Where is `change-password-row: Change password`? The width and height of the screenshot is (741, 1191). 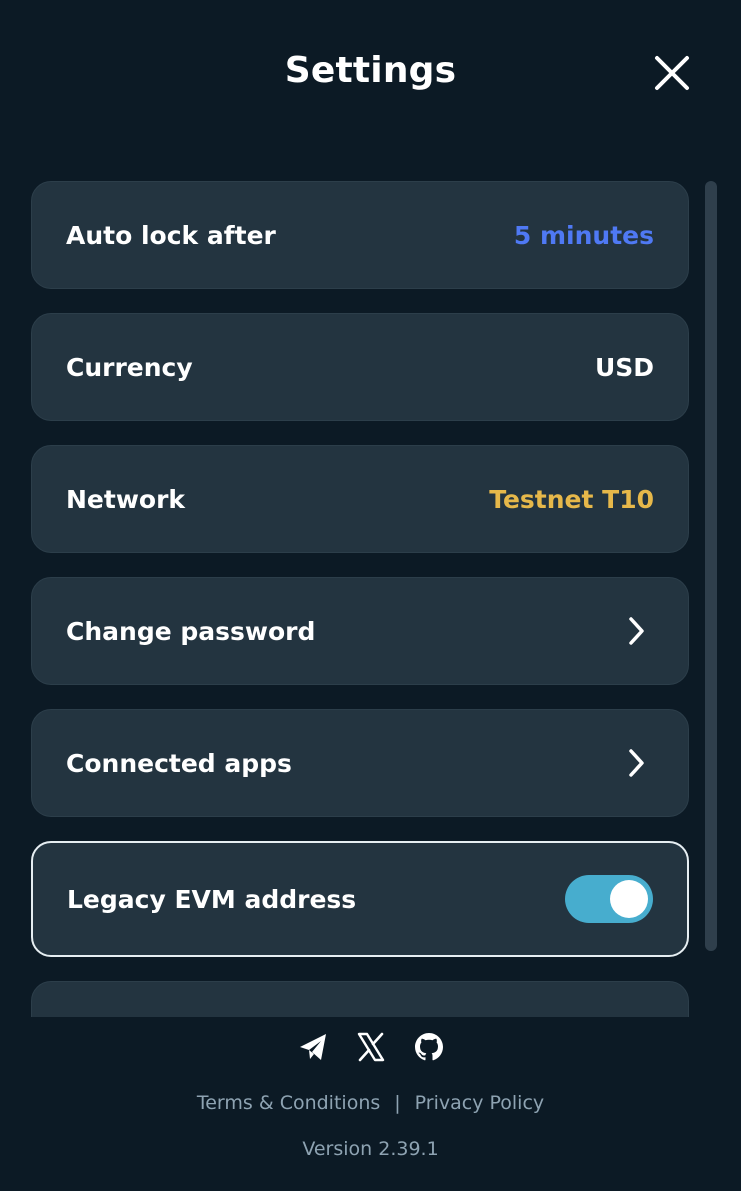 change-password-row: Change password is located at coordinates (360, 631).